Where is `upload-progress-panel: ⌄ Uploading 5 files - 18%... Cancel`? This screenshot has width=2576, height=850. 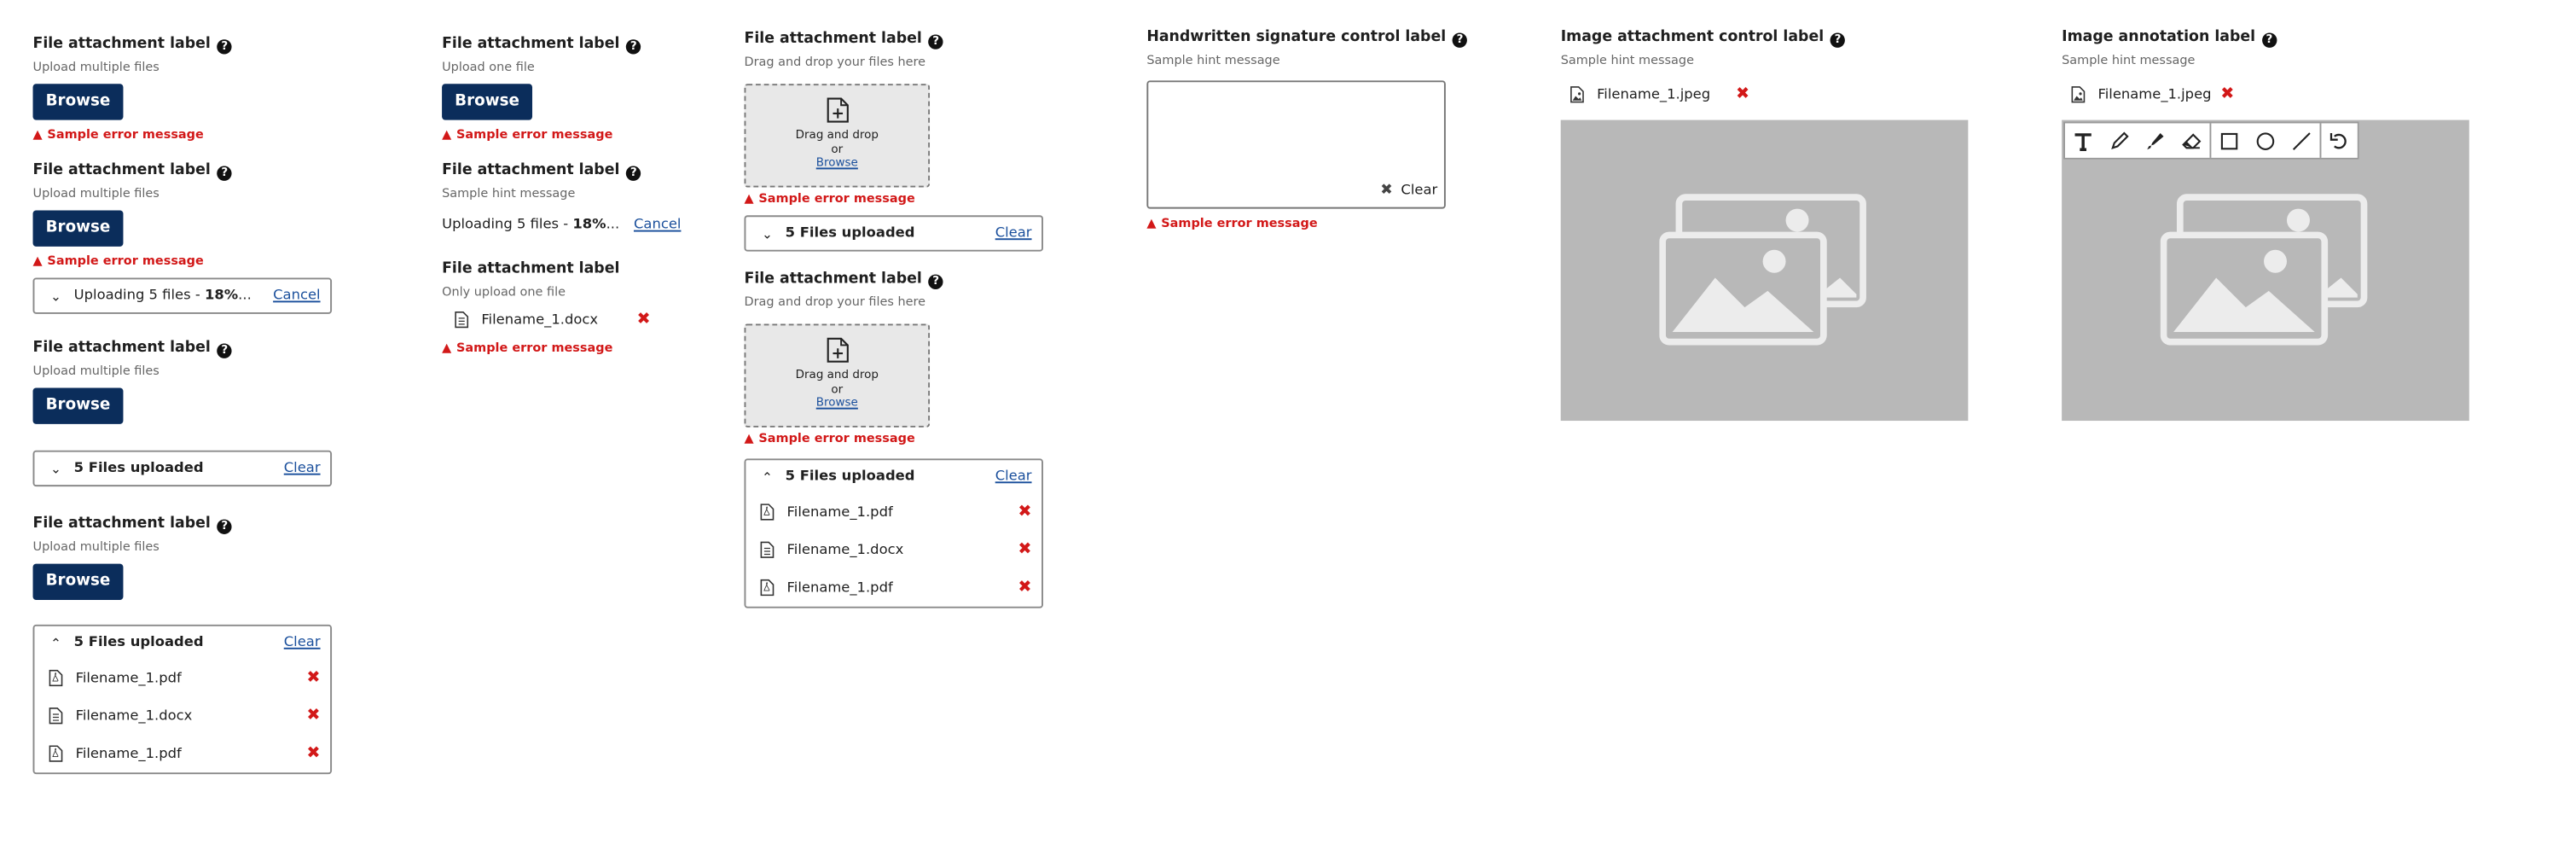
upload-progress-panel: ⌄ Uploading 5 files - 18%... Cancel is located at coordinates (182, 295).